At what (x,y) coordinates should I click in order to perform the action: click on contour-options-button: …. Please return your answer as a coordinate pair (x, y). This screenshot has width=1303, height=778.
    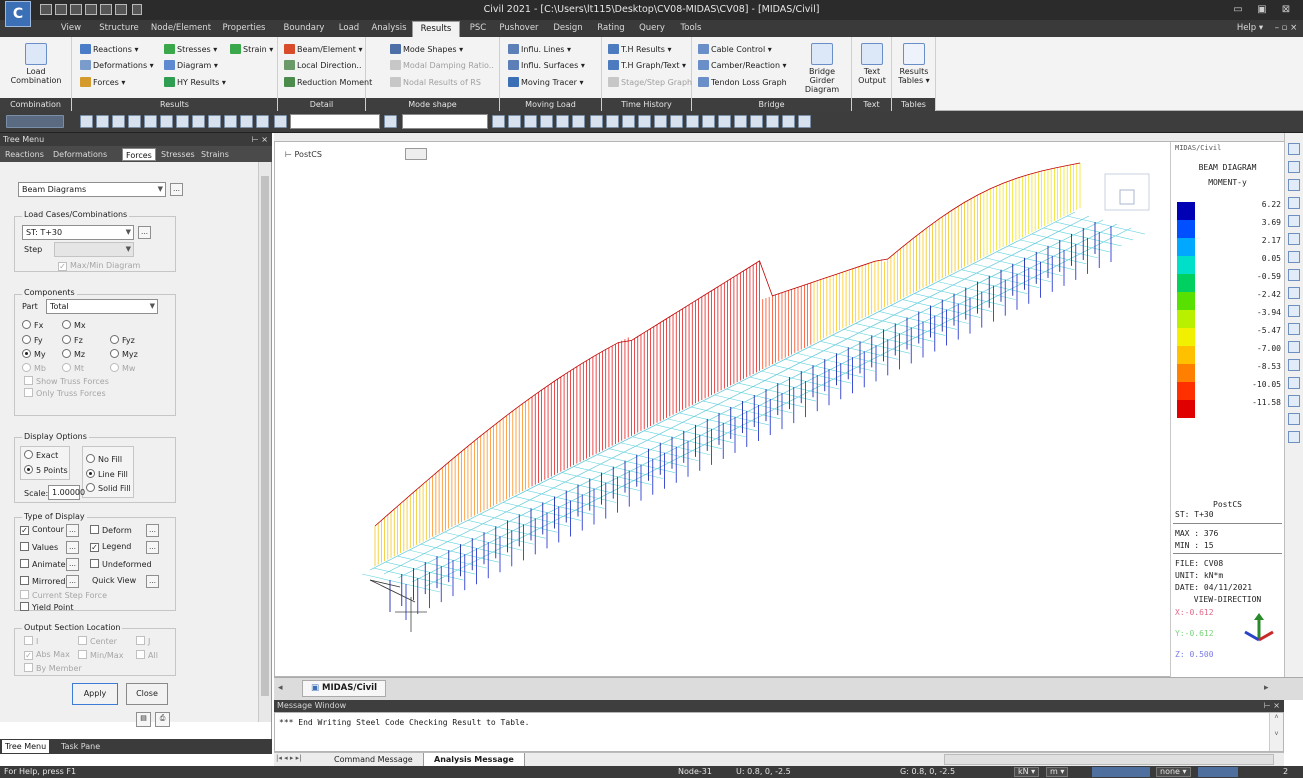
    Looking at the image, I should click on (72, 530).